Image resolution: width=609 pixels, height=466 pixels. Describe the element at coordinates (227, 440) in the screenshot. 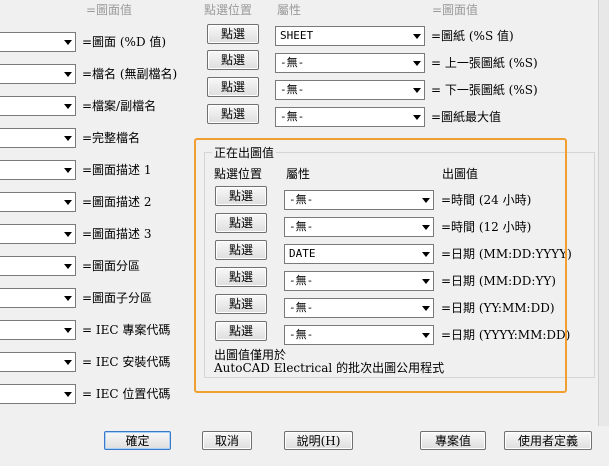

I see `cancel-button: 取消` at that location.